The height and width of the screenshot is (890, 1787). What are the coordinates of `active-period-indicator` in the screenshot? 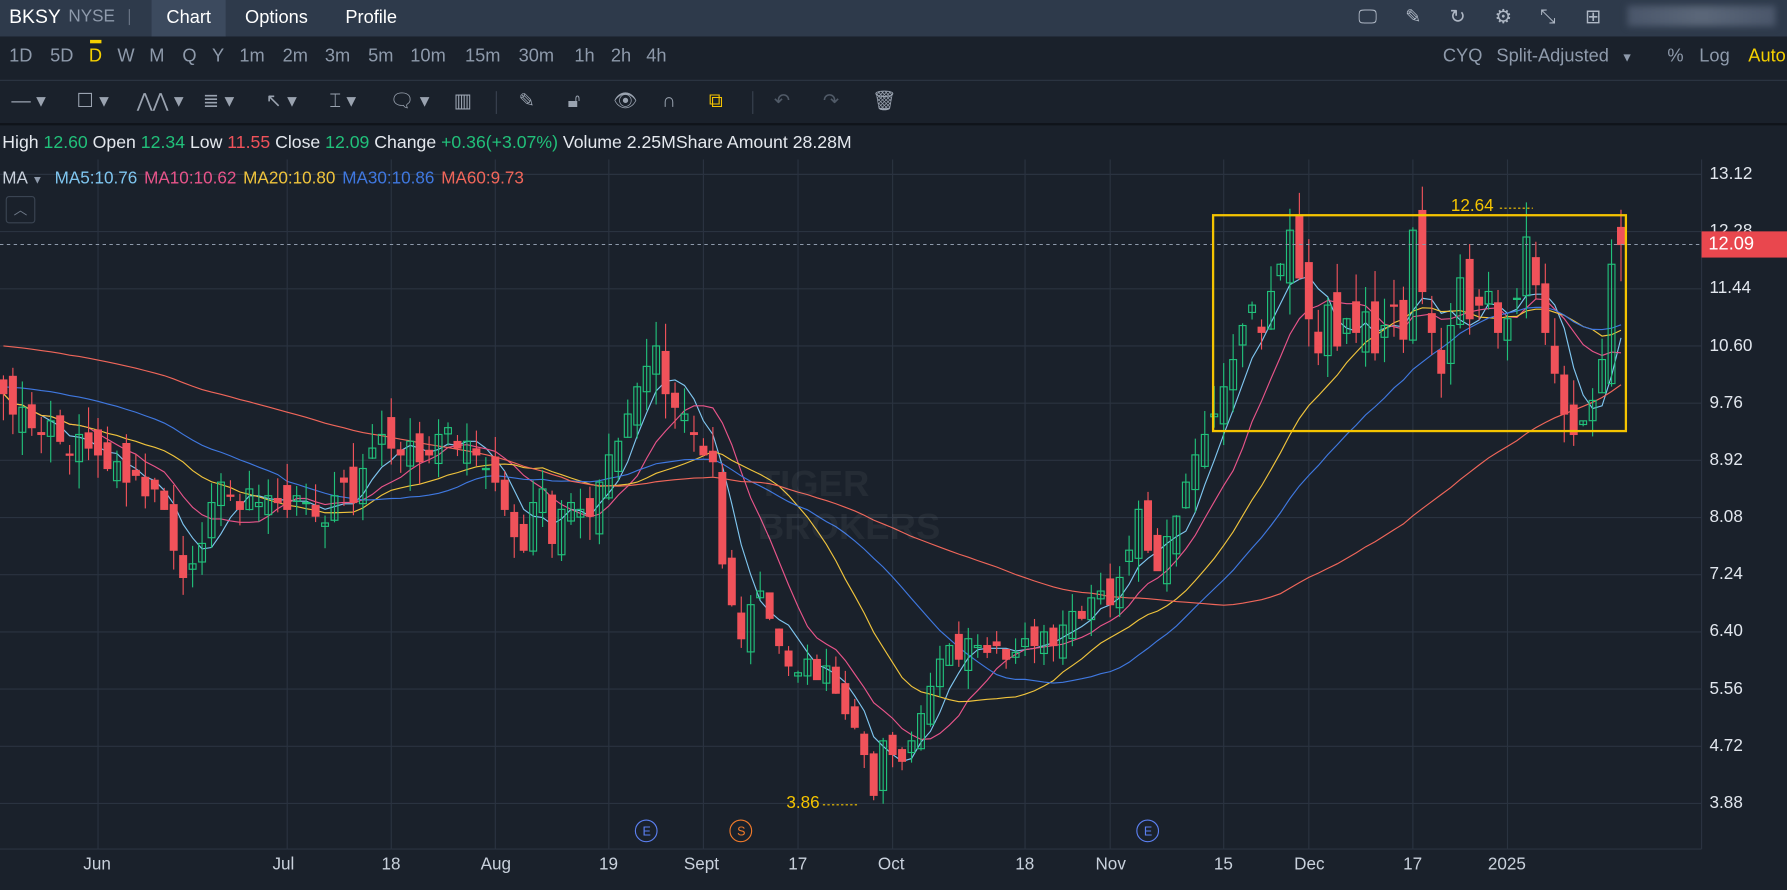 It's located at (96, 41).